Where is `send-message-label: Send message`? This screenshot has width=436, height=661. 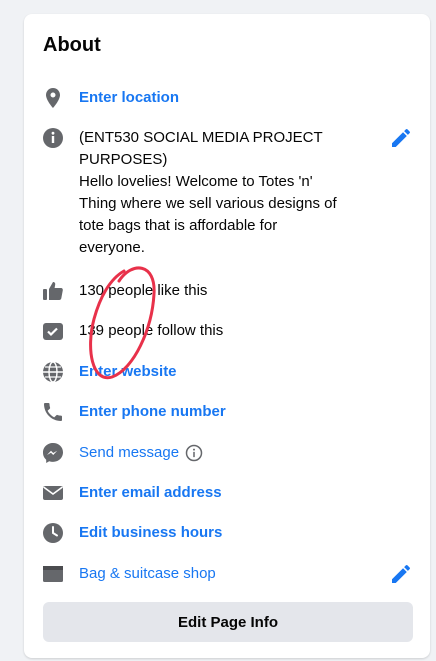 send-message-label: Send message is located at coordinates (129, 452).